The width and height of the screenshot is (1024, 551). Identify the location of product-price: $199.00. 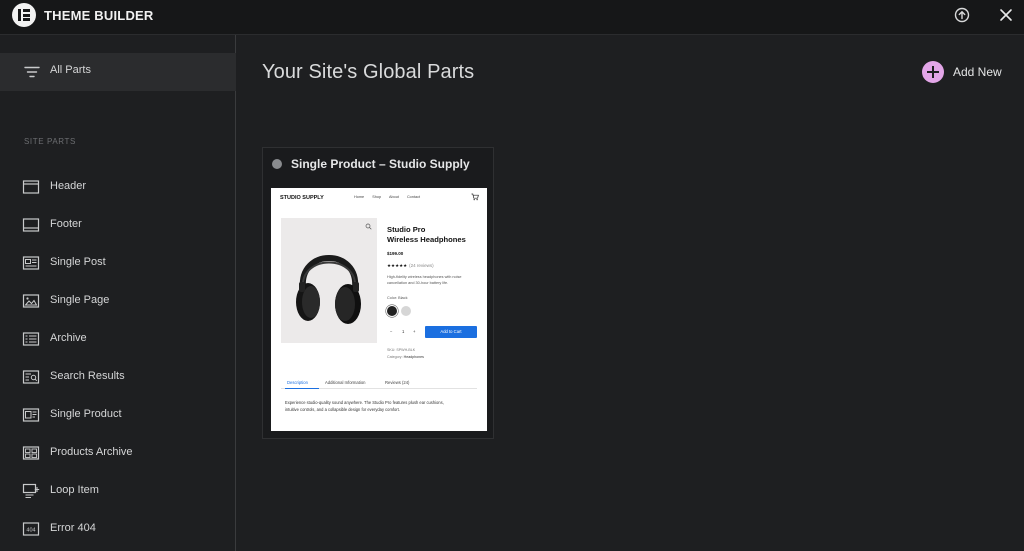
(395, 253).